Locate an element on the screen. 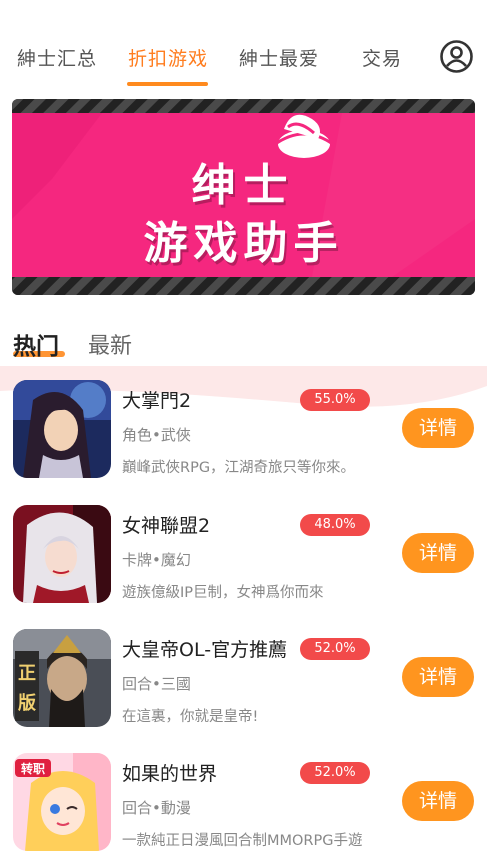 This screenshot has width=487, height=866. list-item: 正 版 大皇帝OL-官方推薦 52.0% 回合•三國 在這裏，你就是皇帝! 详情 is located at coordinates (243, 684).